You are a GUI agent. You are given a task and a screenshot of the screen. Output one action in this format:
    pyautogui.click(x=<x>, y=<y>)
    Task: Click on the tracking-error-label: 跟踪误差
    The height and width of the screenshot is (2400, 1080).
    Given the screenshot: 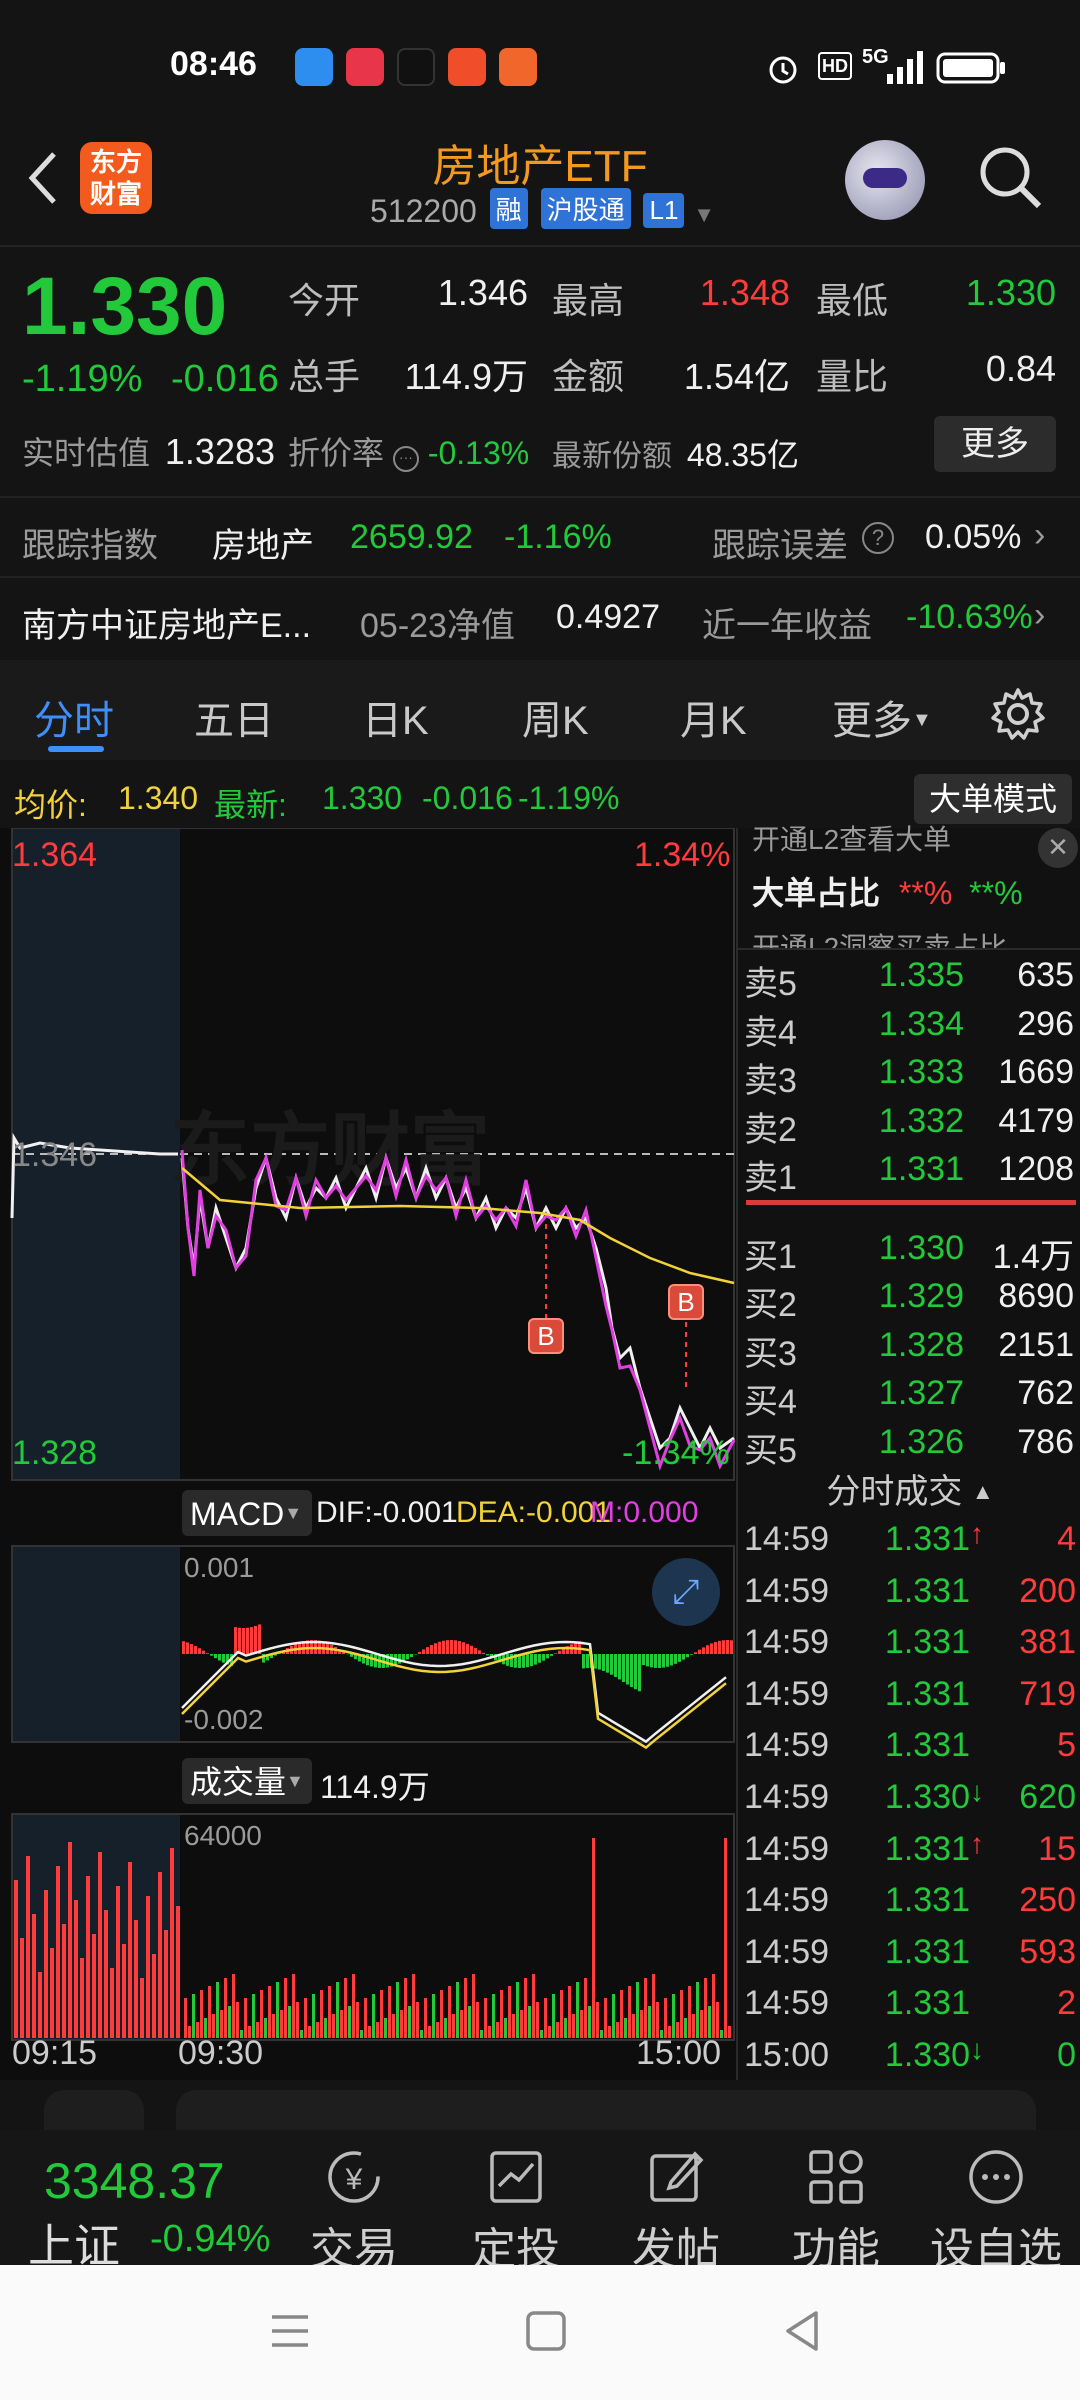 What is the action you would take?
    pyautogui.click(x=780, y=546)
    